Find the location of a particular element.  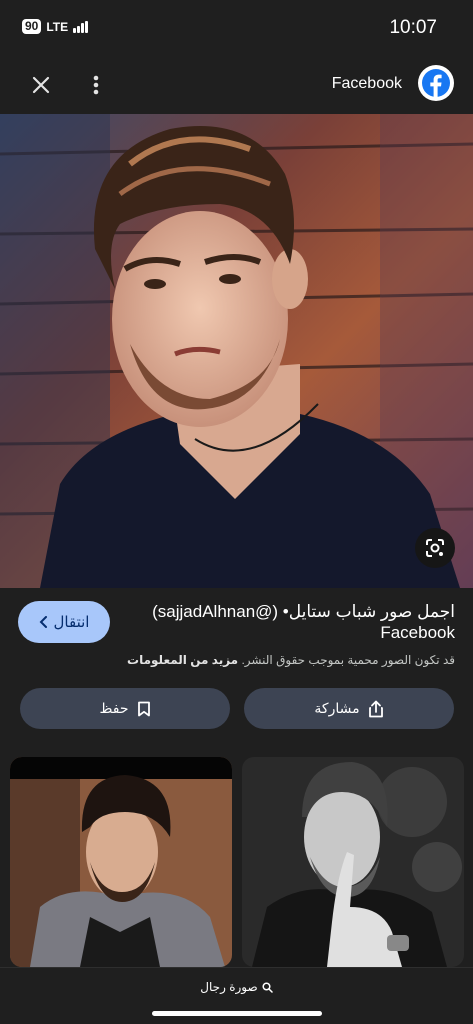

source-name: Facebook is located at coordinates (367, 84).